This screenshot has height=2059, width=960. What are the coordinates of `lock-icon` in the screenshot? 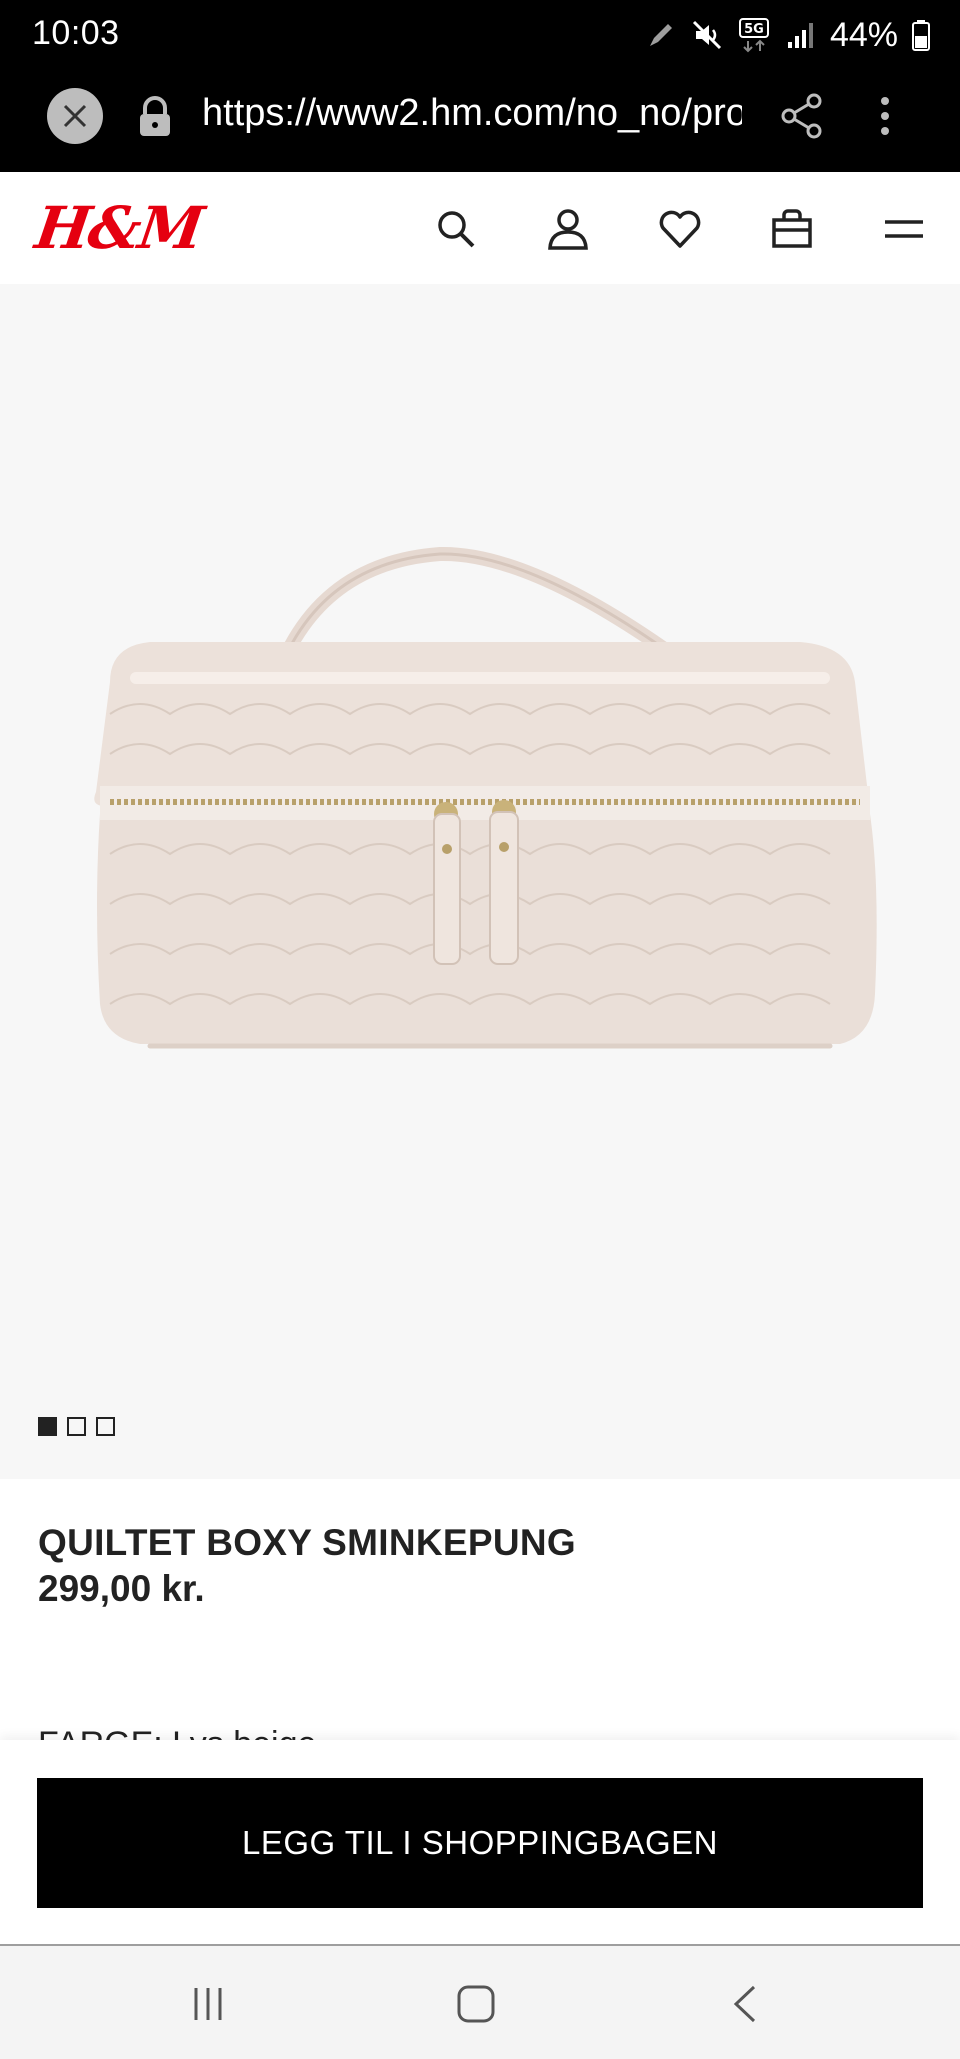 It's located at (155, 116).